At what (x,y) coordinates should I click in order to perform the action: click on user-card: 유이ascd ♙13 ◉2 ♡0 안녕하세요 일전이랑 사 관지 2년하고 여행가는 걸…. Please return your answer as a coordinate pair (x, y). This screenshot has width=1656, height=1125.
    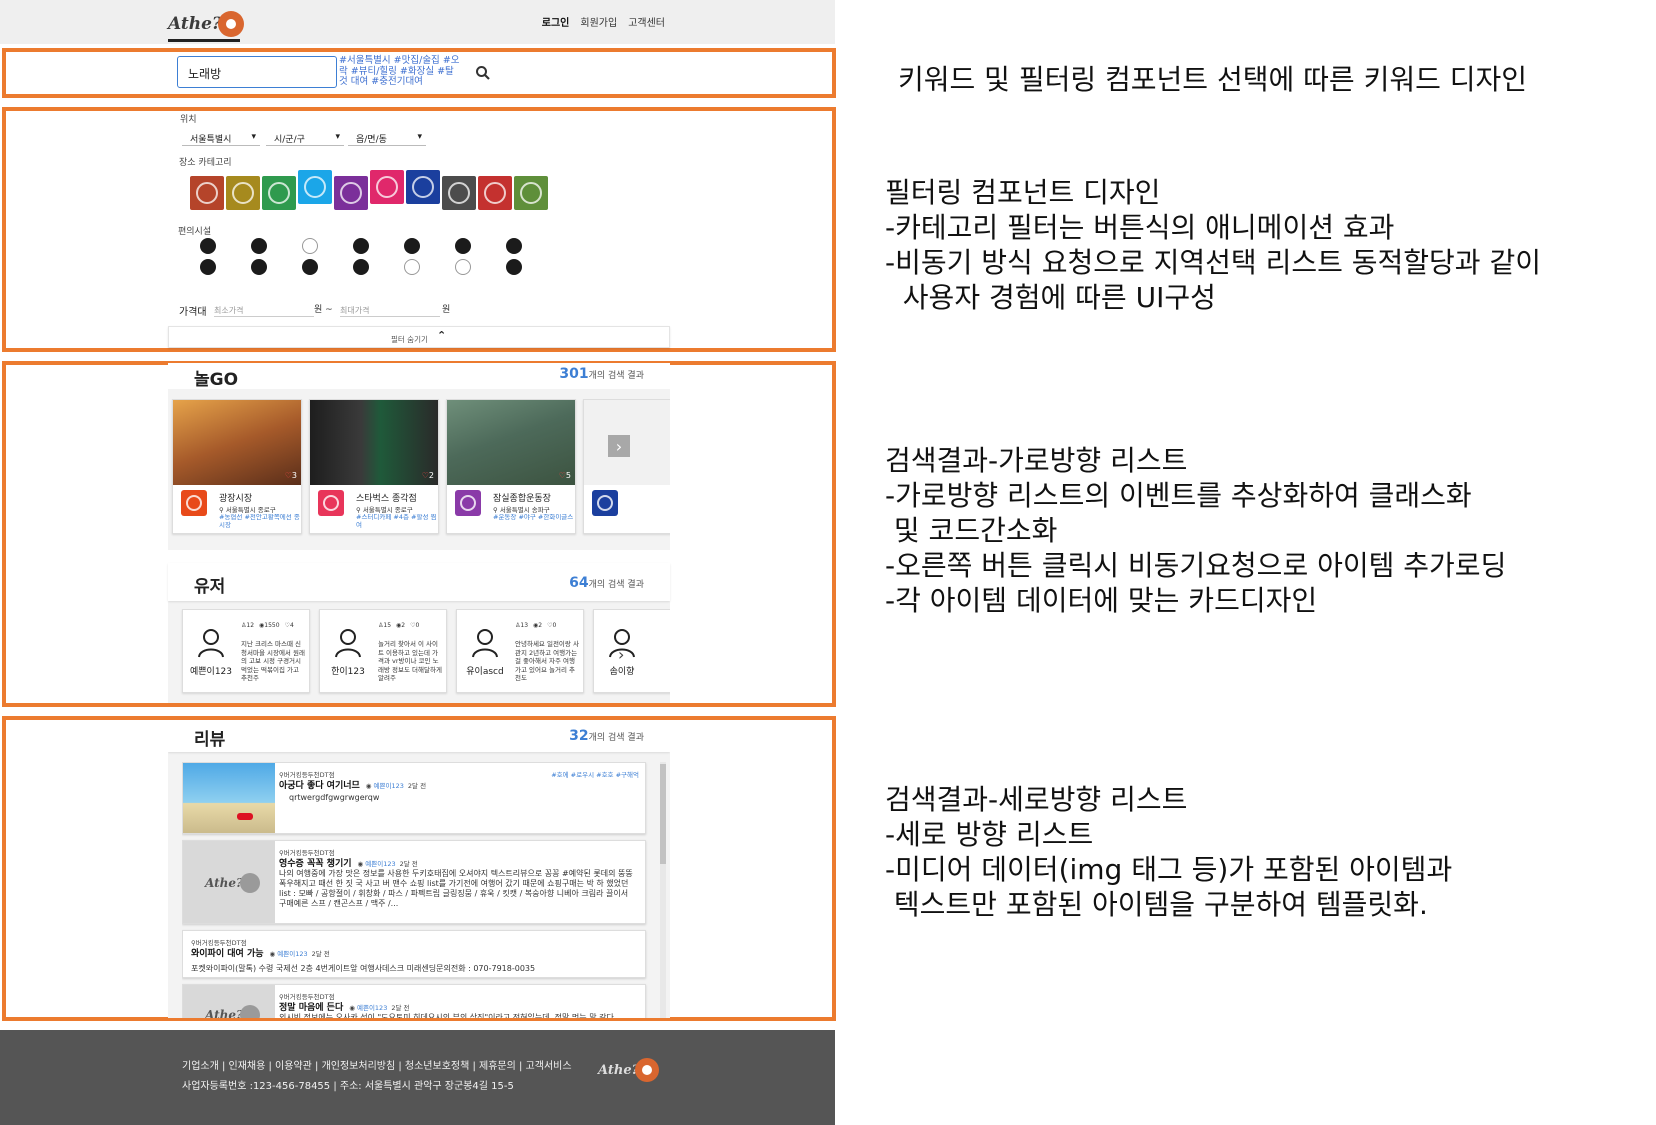
    Looking at the image, I should click on (520, 651).